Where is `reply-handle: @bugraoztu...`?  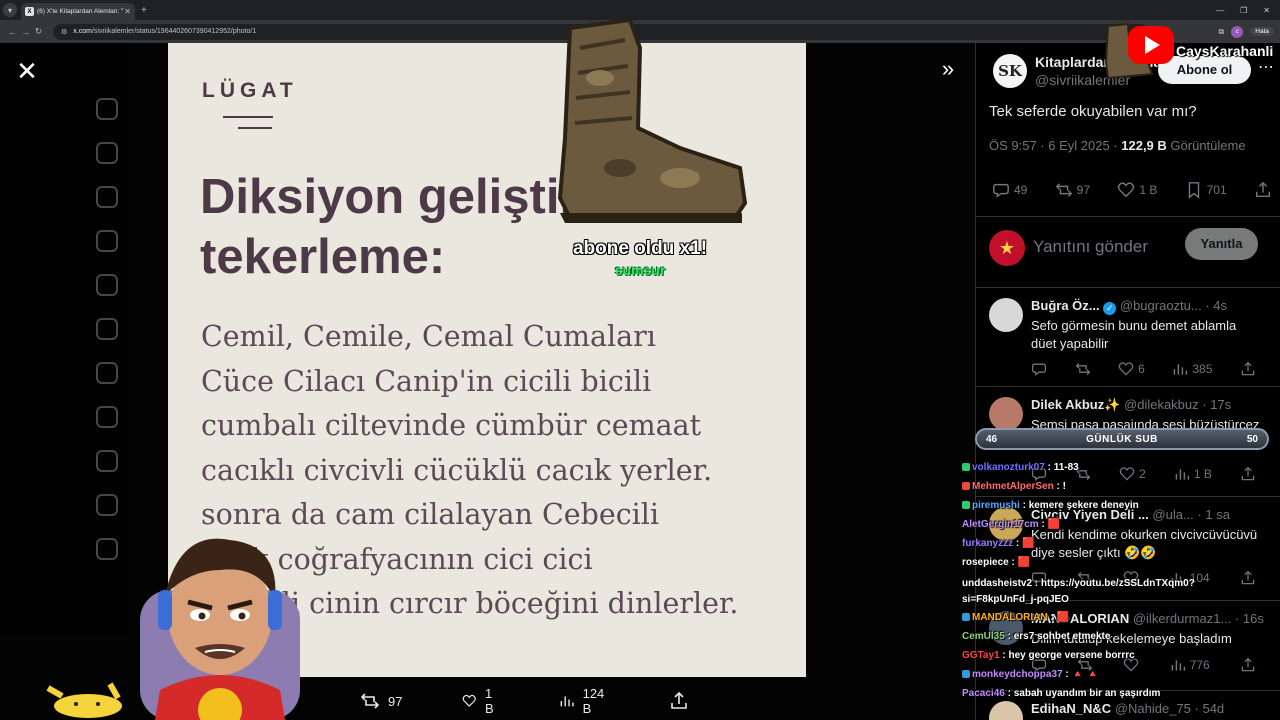
reply-handle: @bugraoztu... is located at coordinates (1161, 305).